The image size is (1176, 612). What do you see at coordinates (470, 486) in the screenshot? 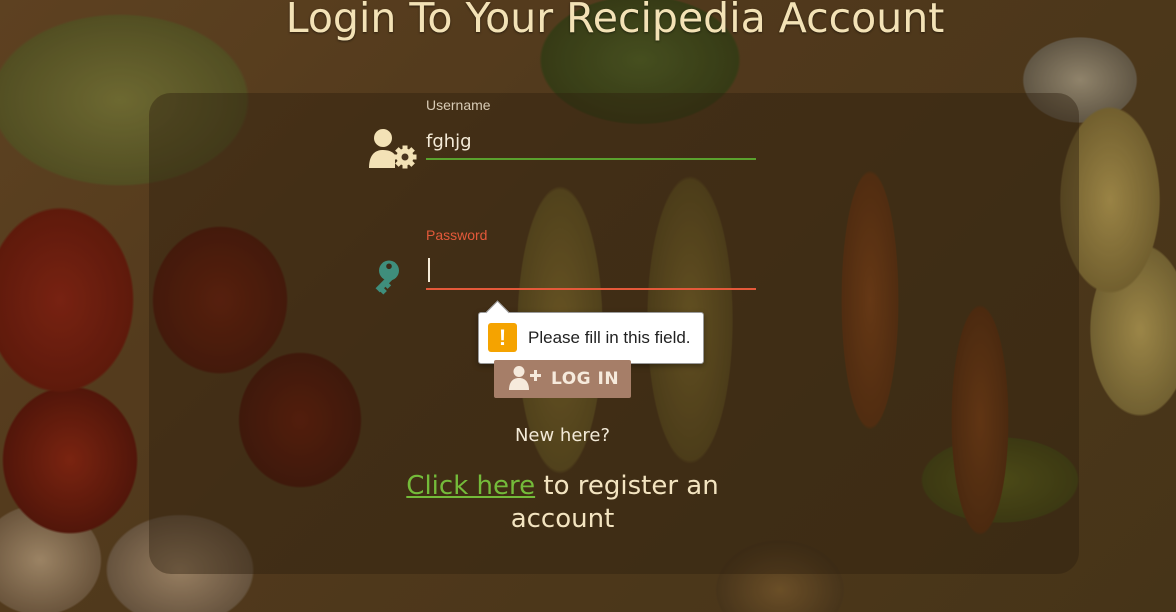
I see `register-link: Click here` at bounding box center [470, 486].